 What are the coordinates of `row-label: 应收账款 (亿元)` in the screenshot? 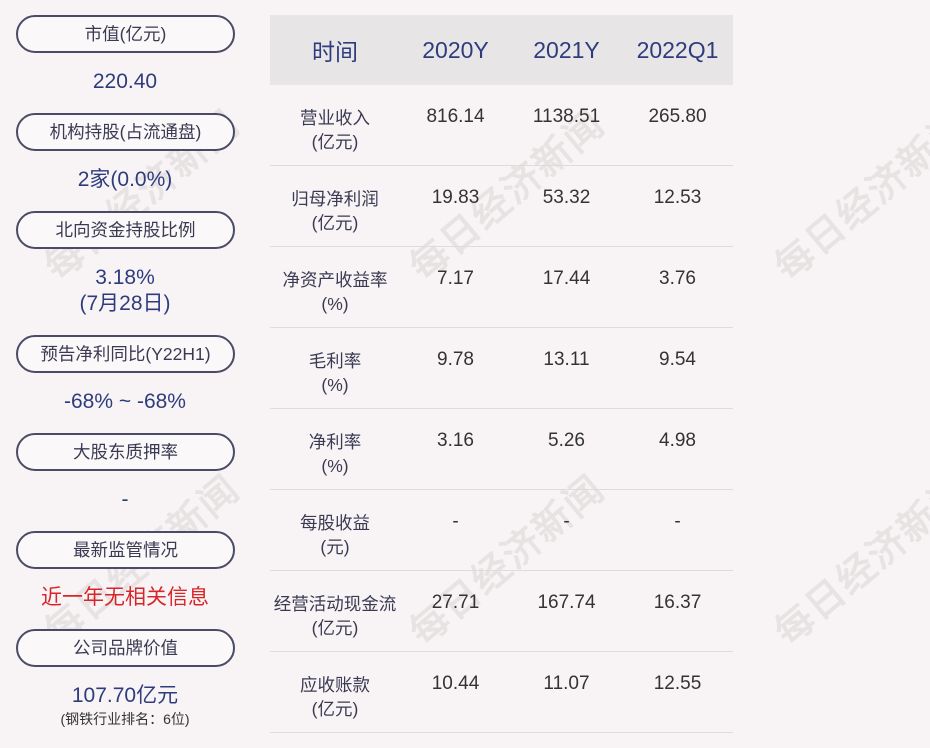 It's located at (335, 686).